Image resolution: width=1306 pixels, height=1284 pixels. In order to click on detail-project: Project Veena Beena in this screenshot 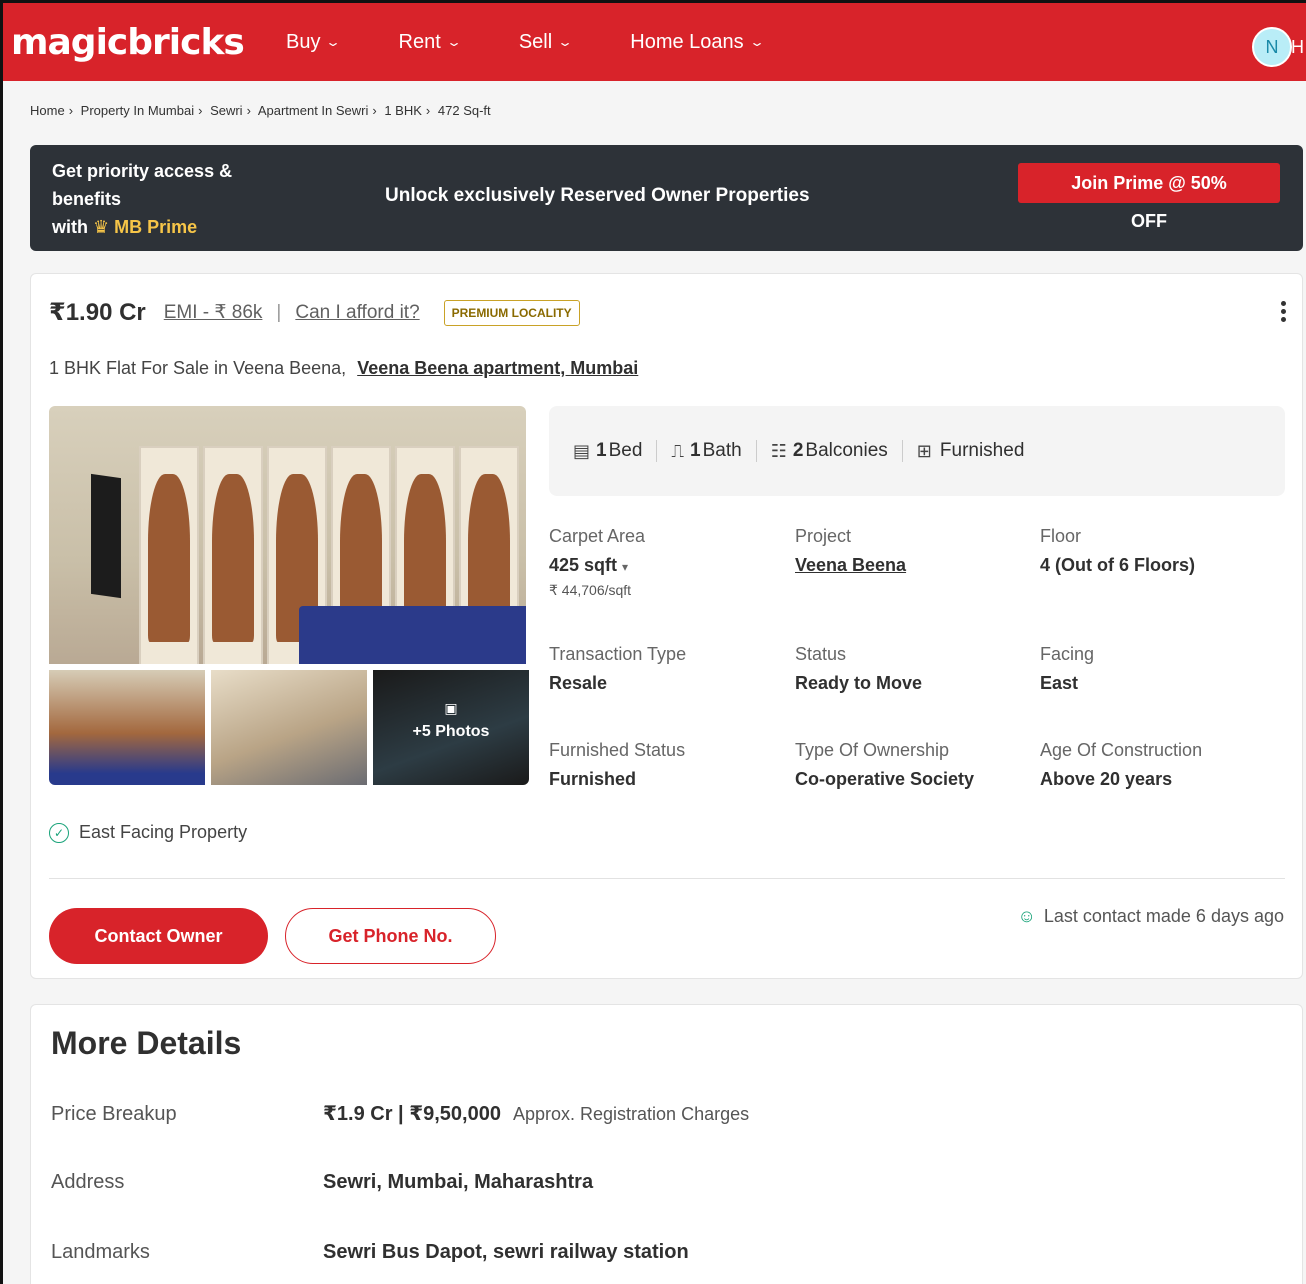, I will do `click(917, 585)`.